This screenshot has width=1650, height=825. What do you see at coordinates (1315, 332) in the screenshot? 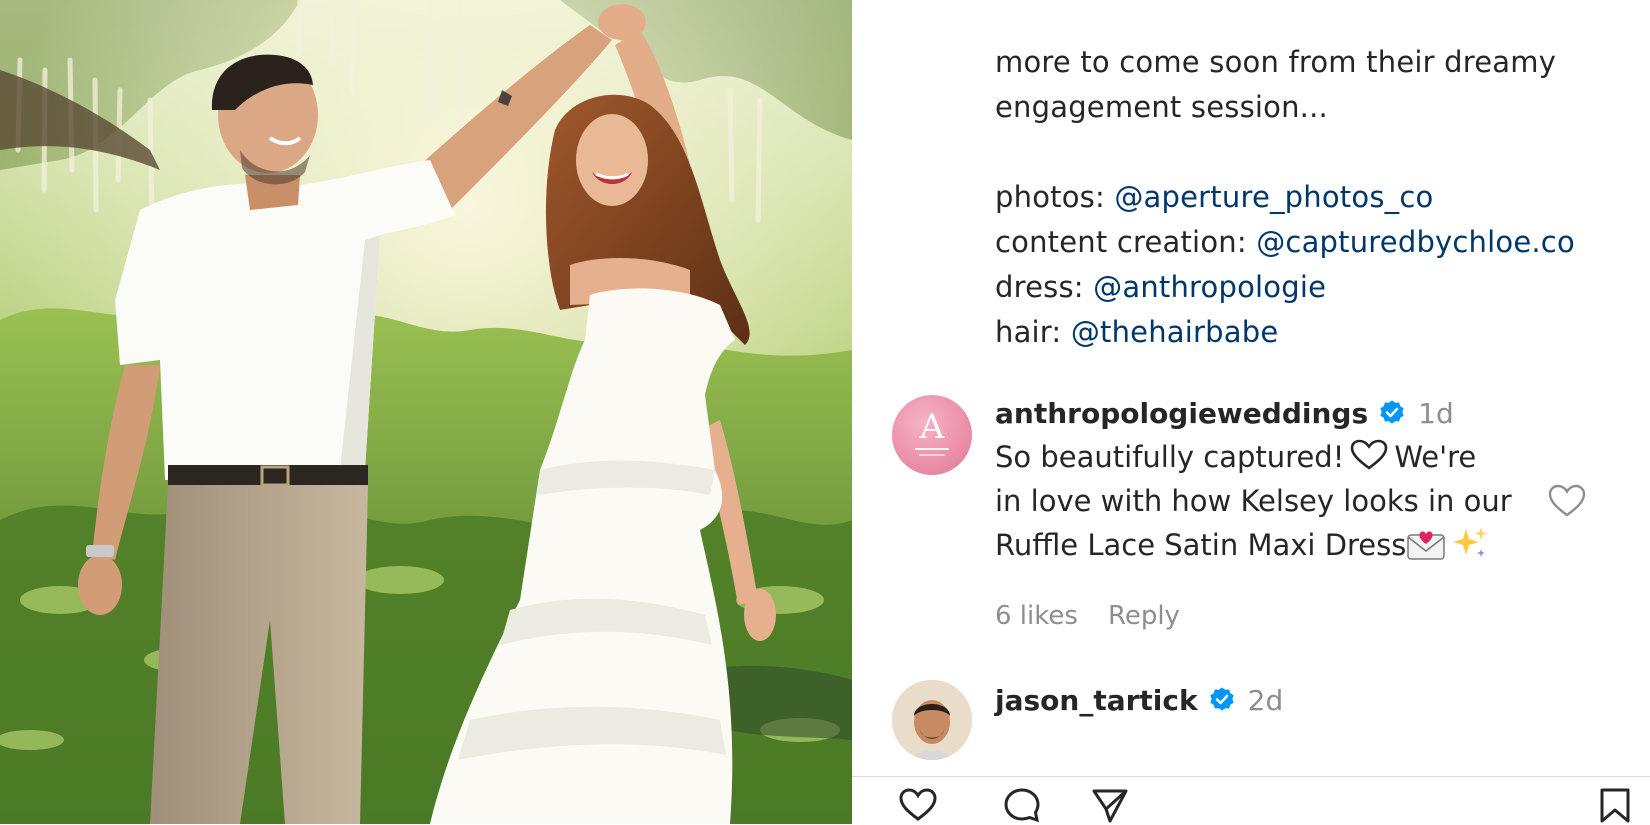
I see `credit-hair: hair: @thehairbabe` at bounding box center [1315, 332].